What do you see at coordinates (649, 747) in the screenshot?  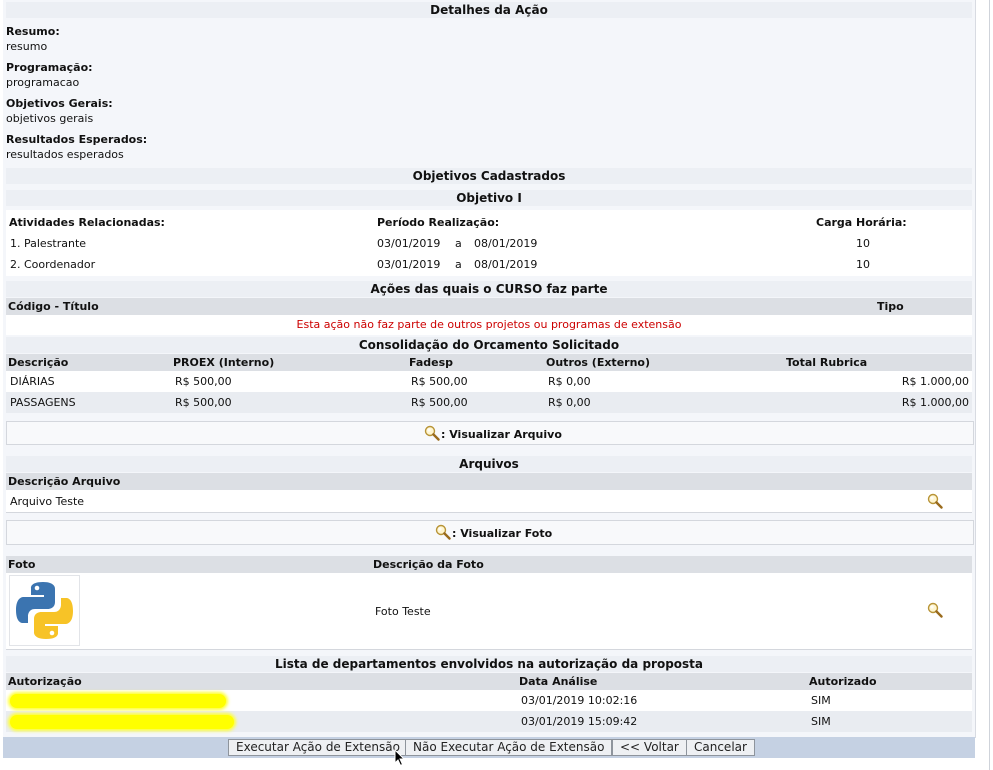 I see `voltar-button: << Voltar` at bounding box center [649, 747].